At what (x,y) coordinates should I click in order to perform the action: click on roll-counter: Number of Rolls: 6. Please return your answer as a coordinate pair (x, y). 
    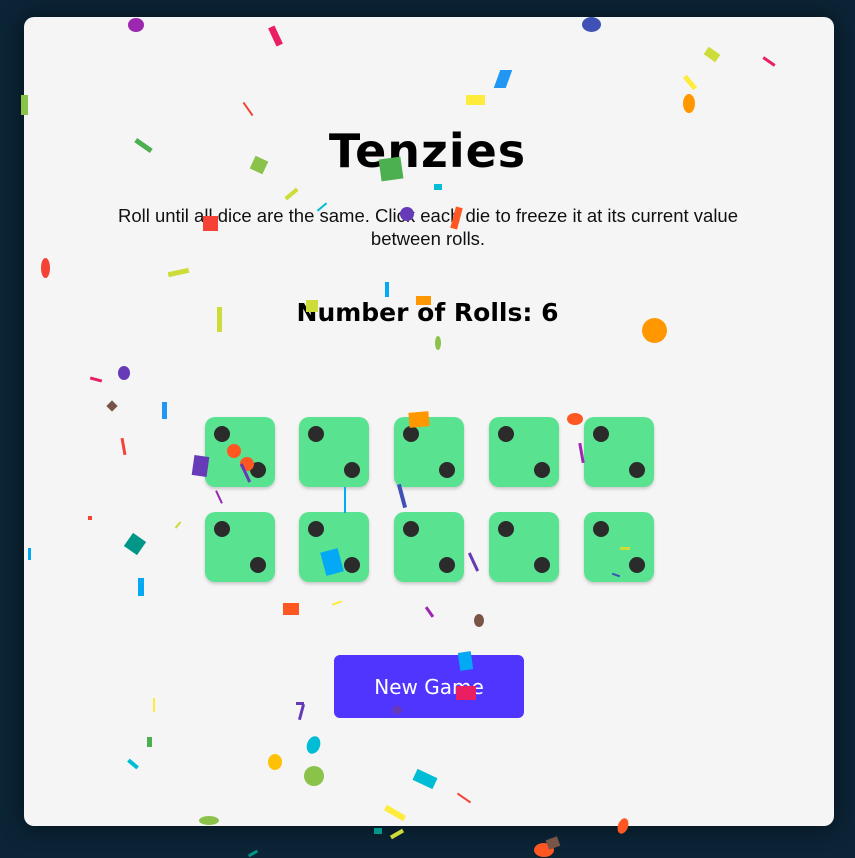
    Looking at the image, I should click on (427, 312).